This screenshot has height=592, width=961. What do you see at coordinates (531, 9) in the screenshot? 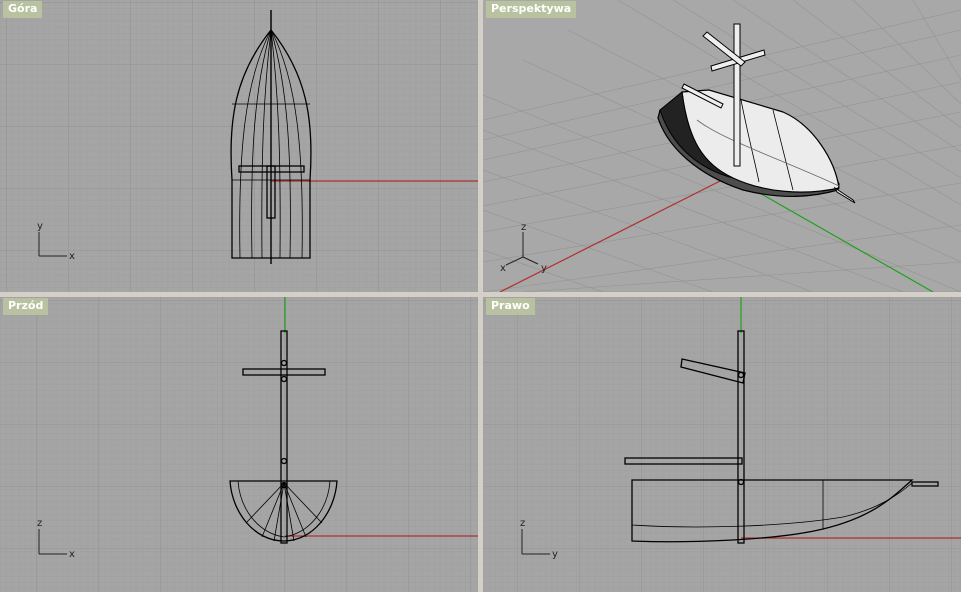
I see `viewport-title-perspective: Perspektywa` at bounding box center [531, 9].